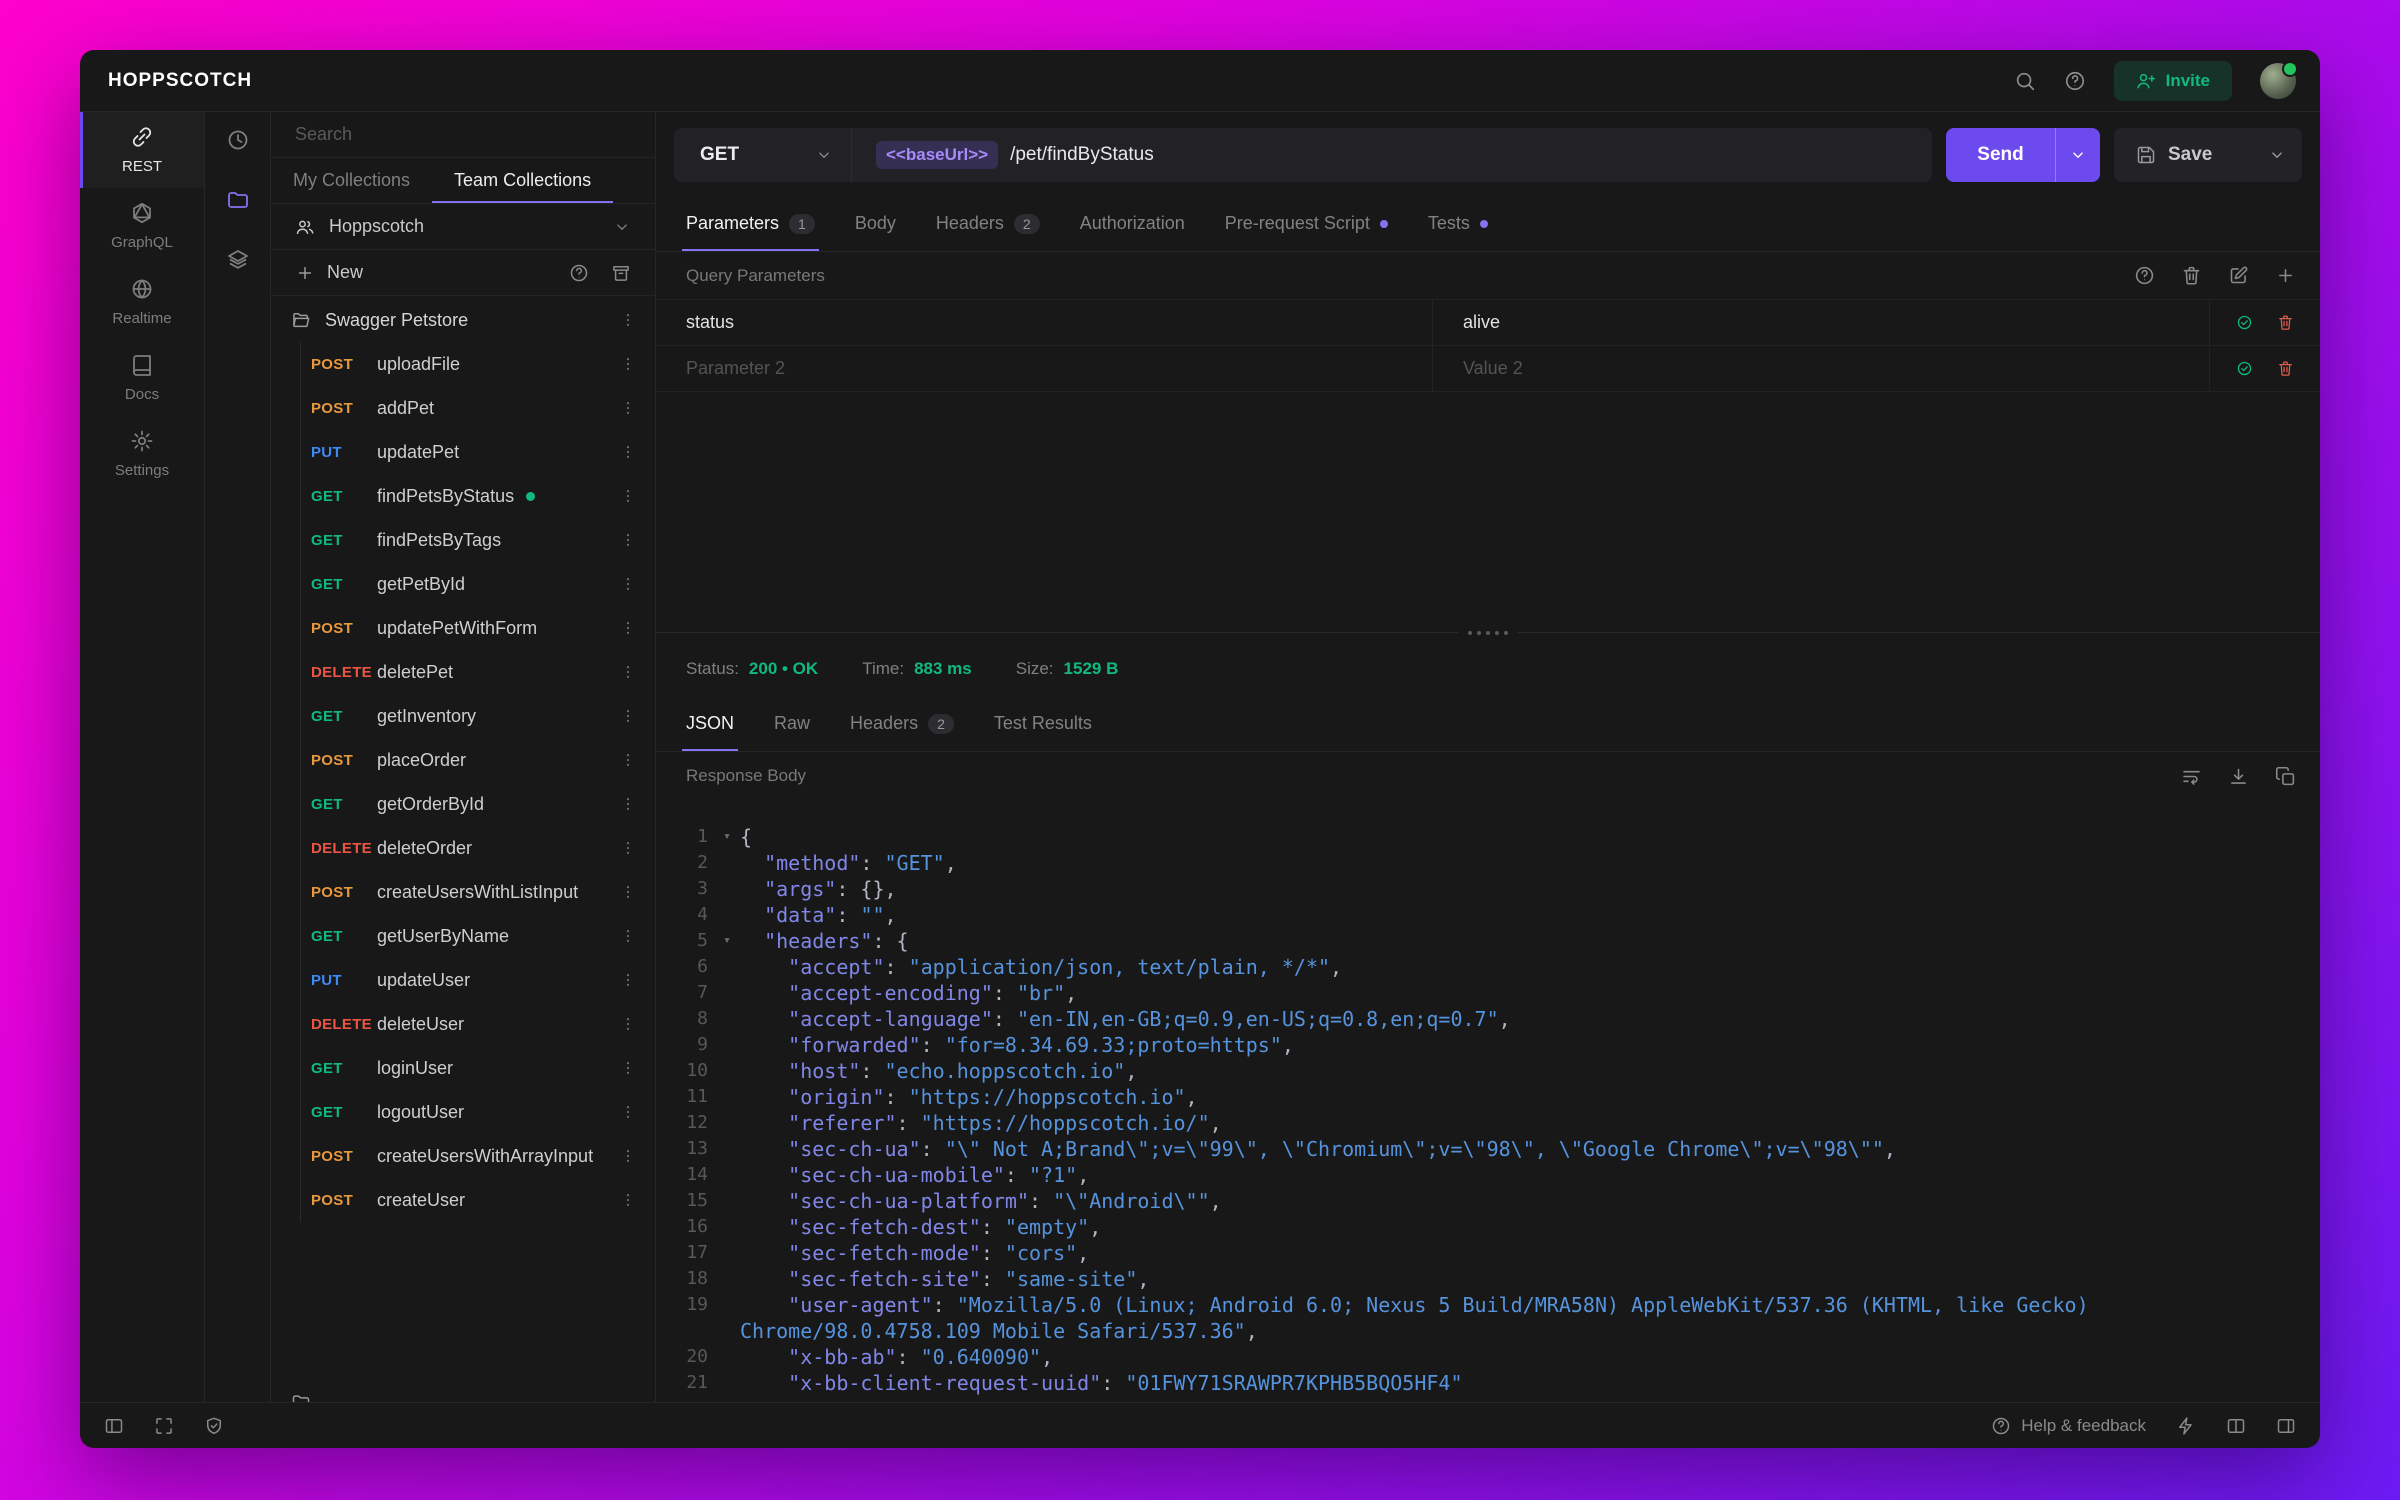  Describe the element at coordinates (988, 223) in the screenshot. I see `request-tab-headers: Headers 2` at that location.